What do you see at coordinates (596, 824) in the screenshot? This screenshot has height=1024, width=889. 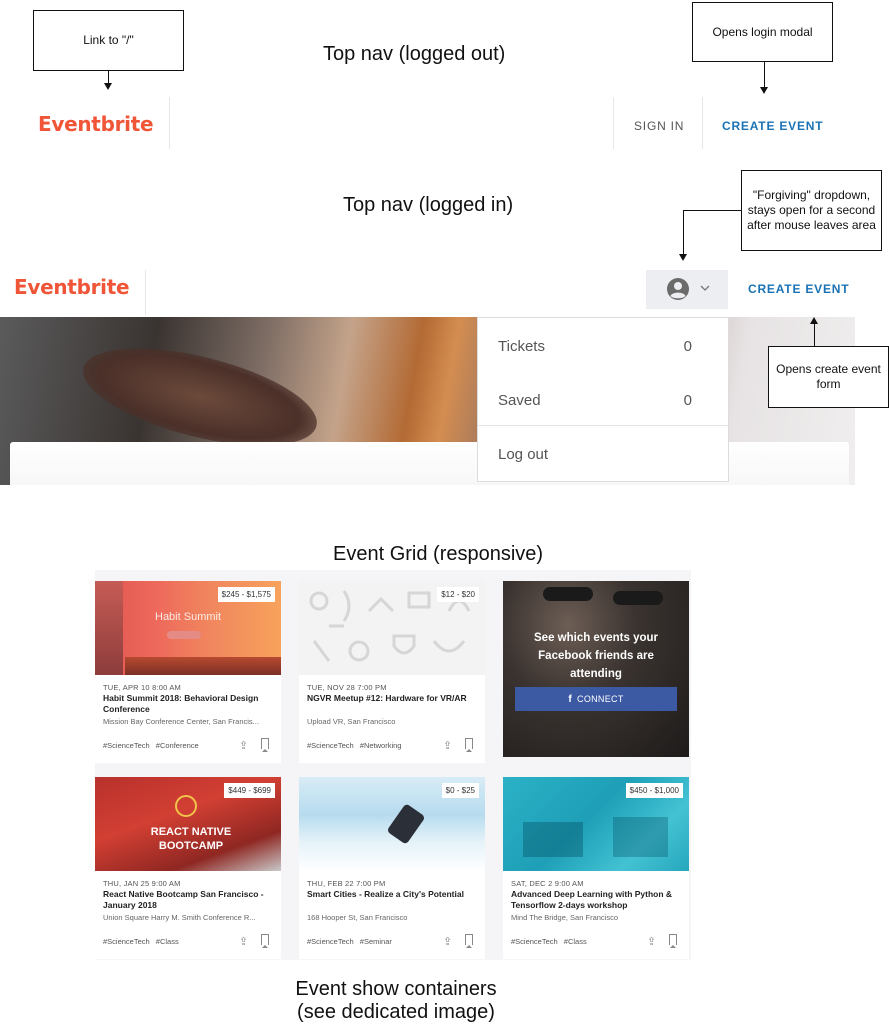 I see `event-image: $450 - $1,000` at bounding box center [596, 824].